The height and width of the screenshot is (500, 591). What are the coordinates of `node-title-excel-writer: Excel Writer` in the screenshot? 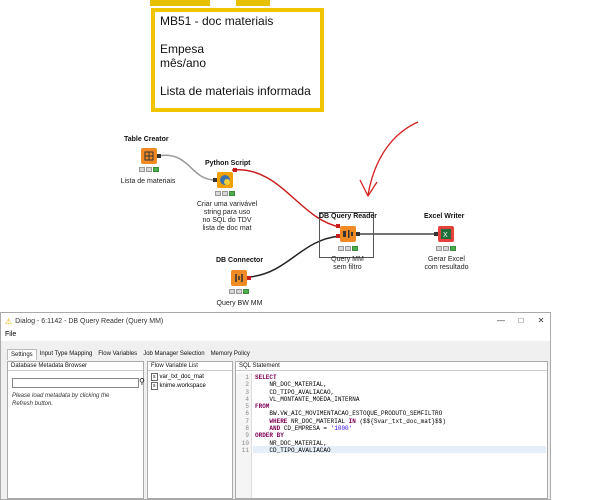 It's located at (444, 216).